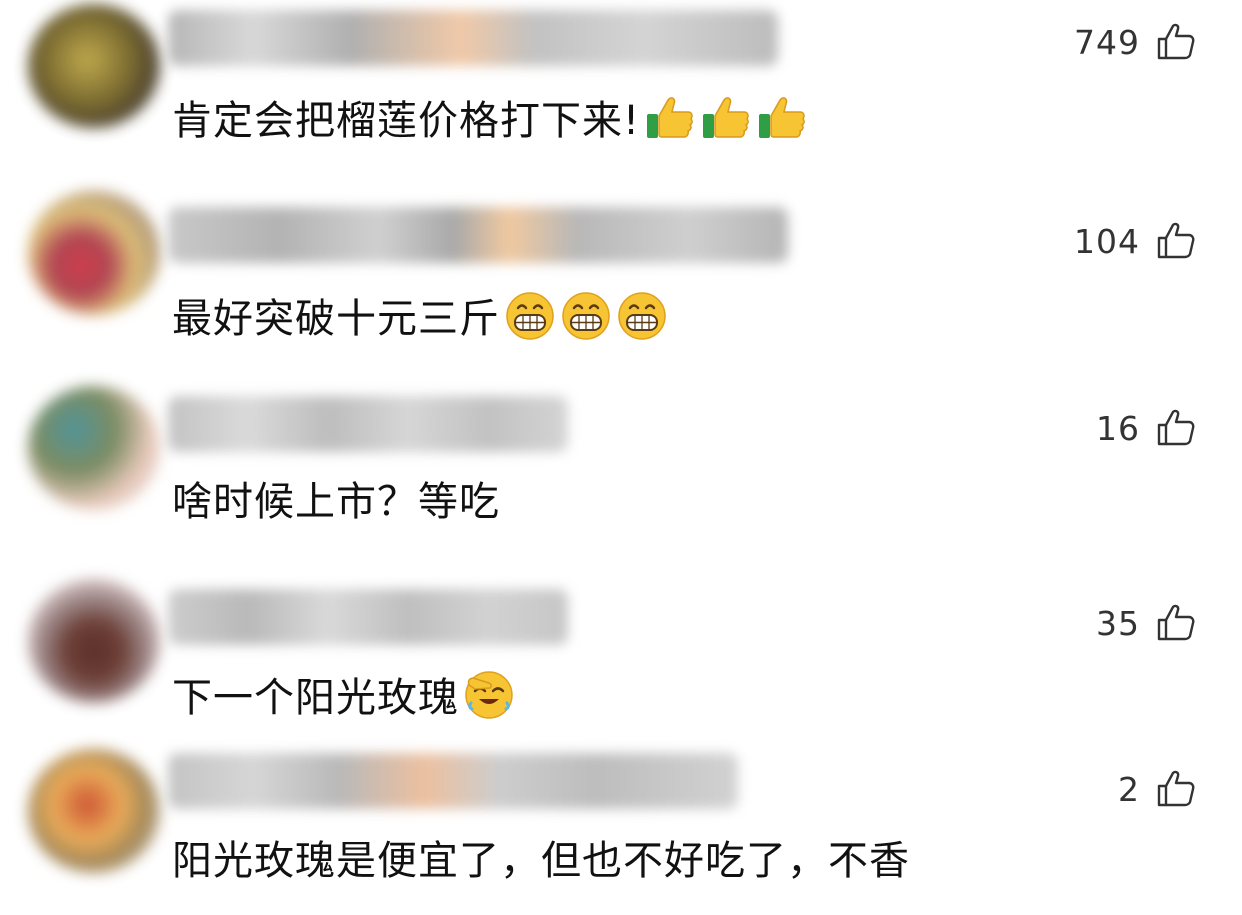 The image size is (1242, 915). Describe the element at coordinates (1146, 428) in the screenshot. I see `like-button: 16` at that location.